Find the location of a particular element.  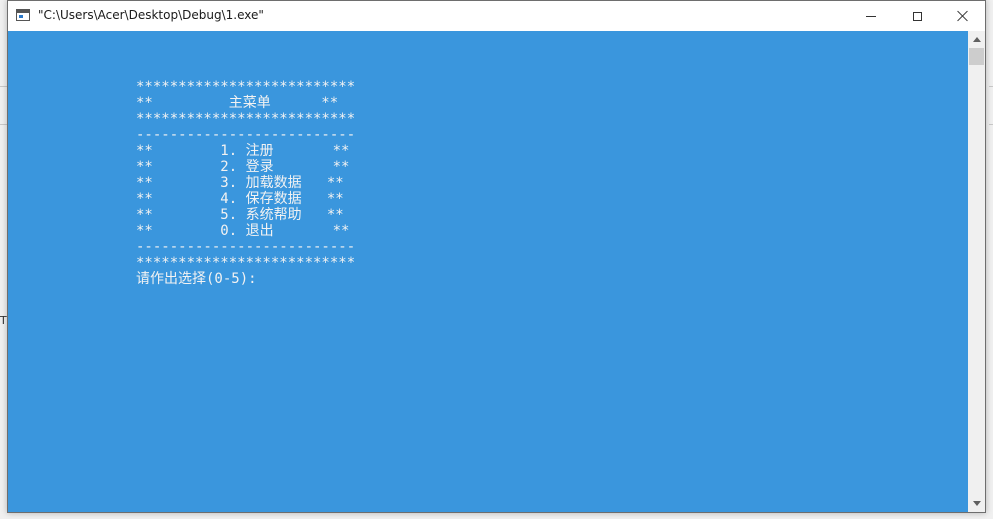

close-icon is located at coordinates (963, 16).